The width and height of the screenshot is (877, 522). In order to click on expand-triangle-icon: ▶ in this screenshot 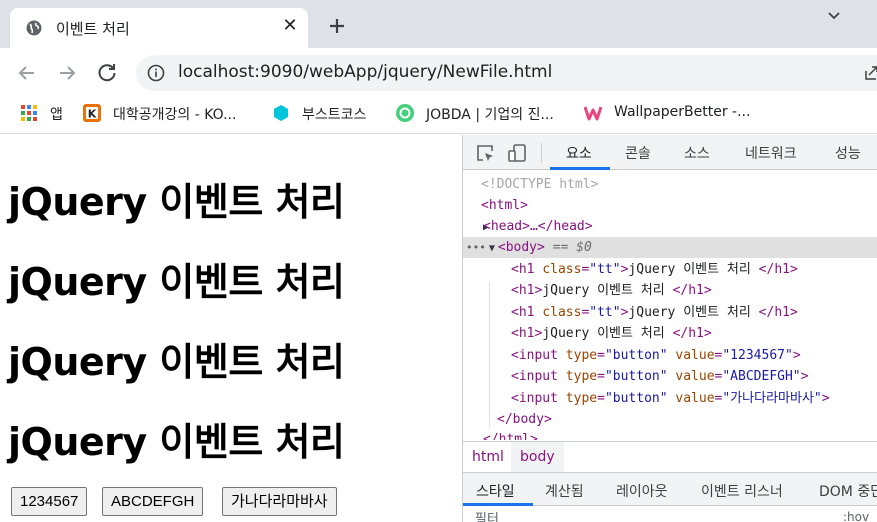, I will do `click(476, 227)`.